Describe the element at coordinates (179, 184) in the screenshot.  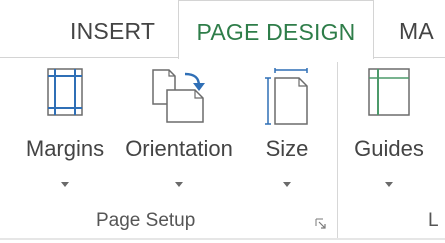
I see `orientation-dropdown-caret` at that location.